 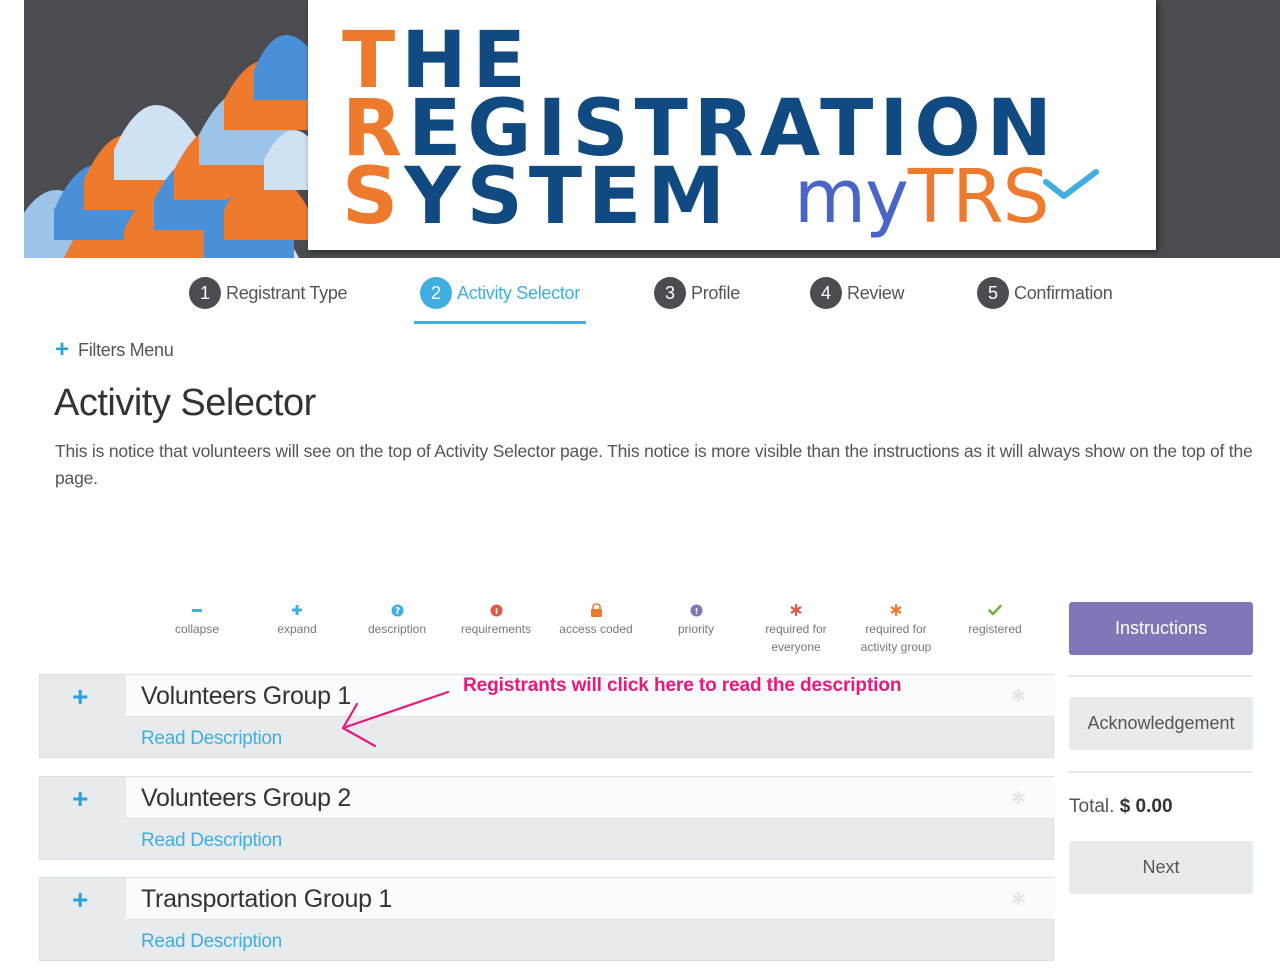 I want to click on step-registrant-type: 1 Registrant Type, so click(x=268, y=293).